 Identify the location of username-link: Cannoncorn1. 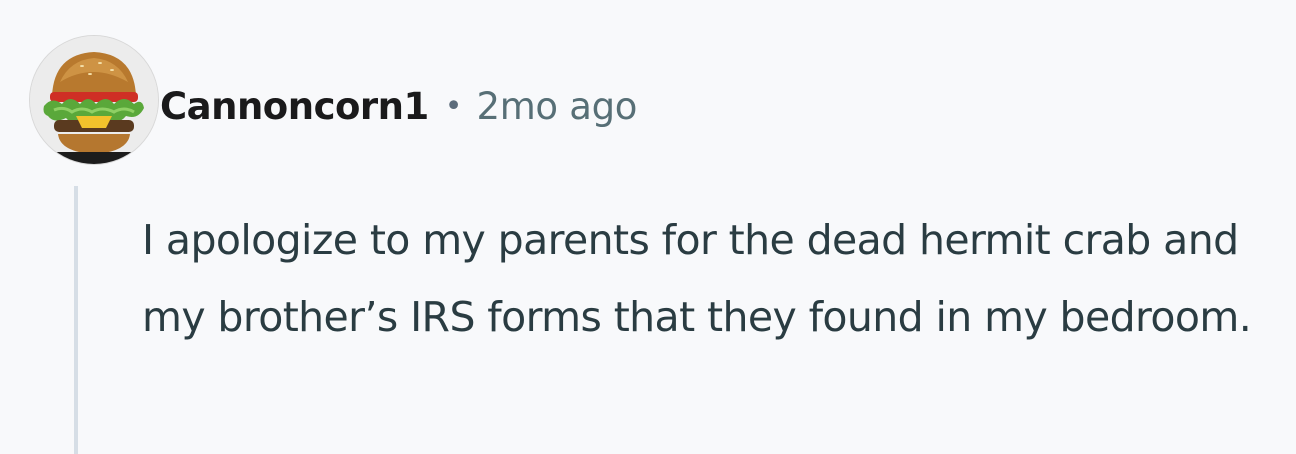
(294, 106).